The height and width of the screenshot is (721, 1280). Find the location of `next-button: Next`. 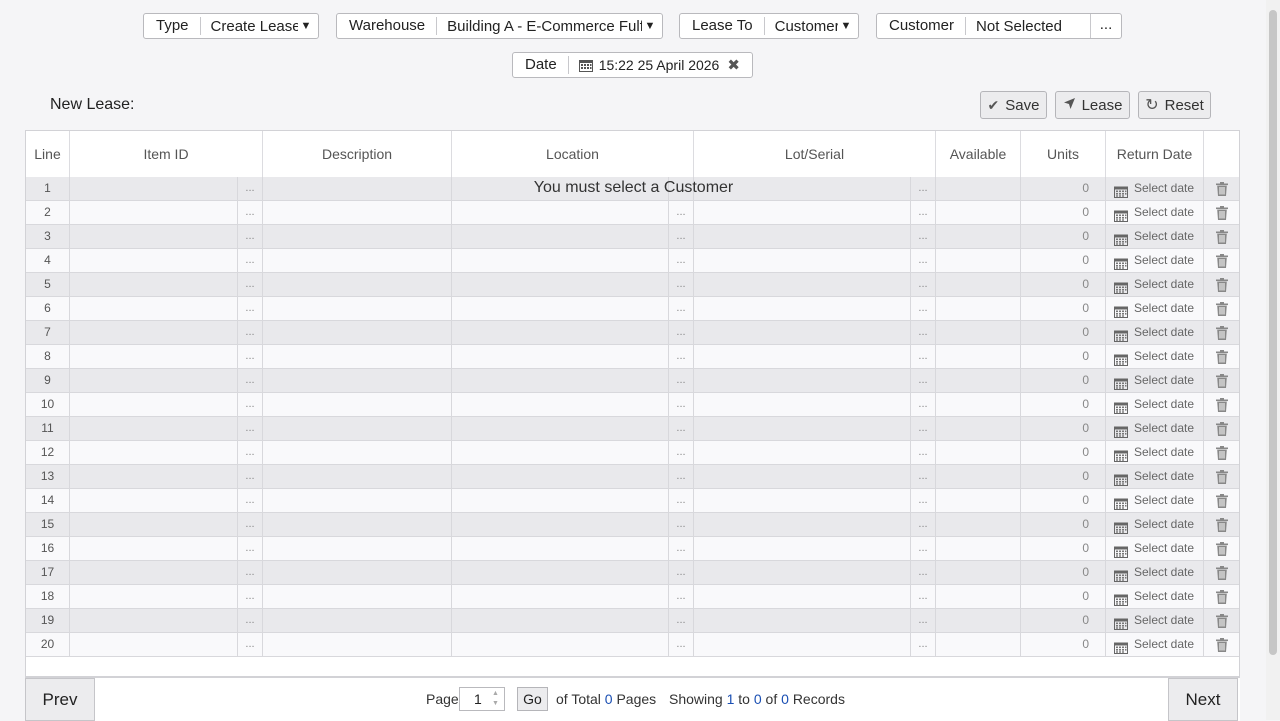

next-button: Next is located at coordinates (1203, 699).